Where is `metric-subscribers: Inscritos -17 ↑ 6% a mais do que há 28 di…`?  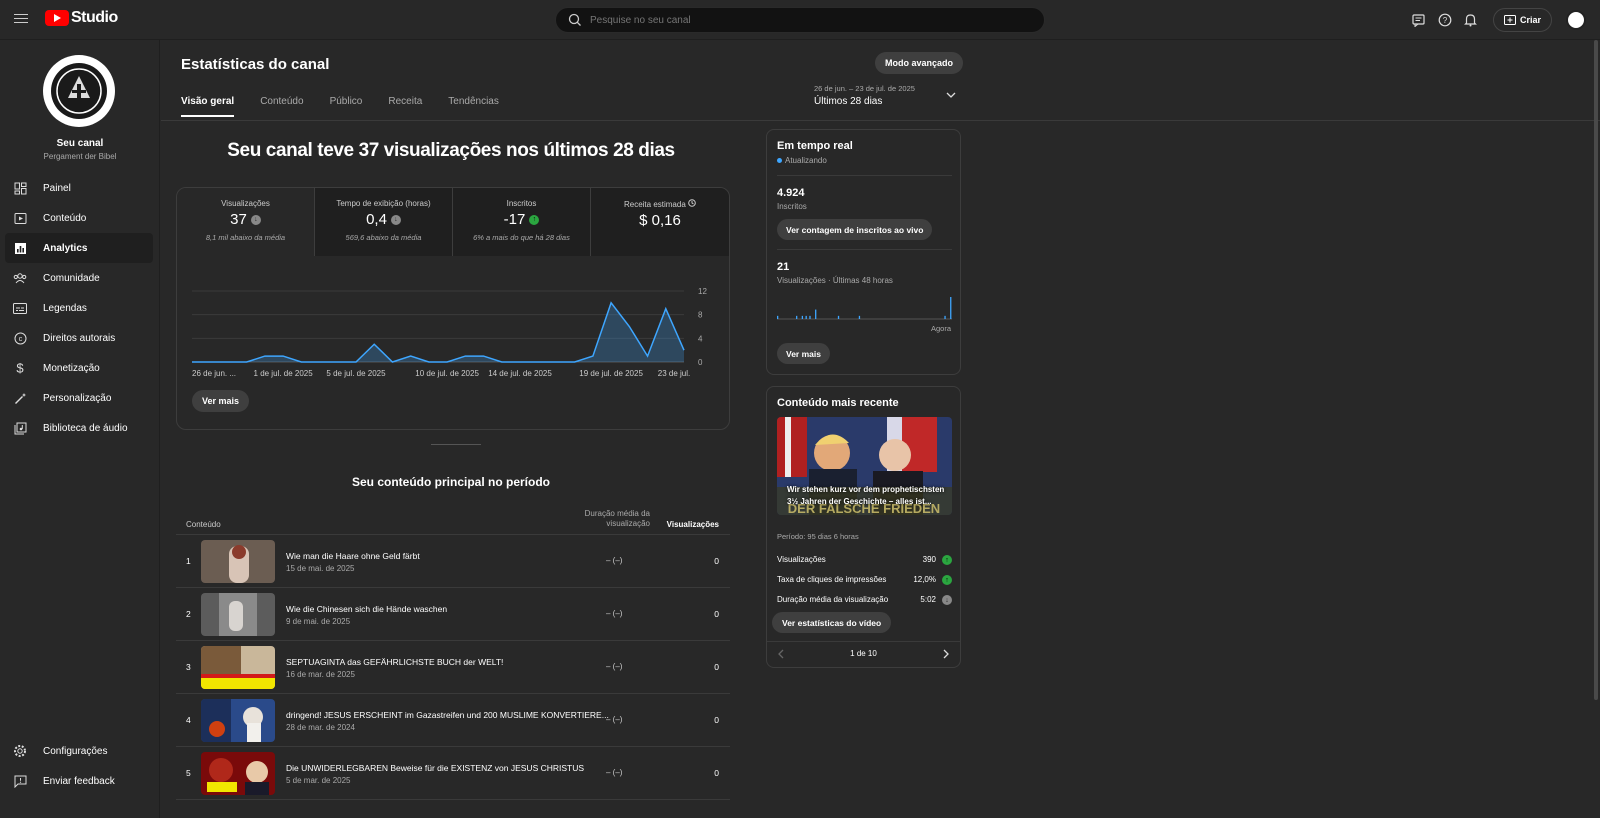
metric-subscribers: Inscritos -17 ↑ 6% a mais do que há 28 di… is located at coordinates (522, 222).